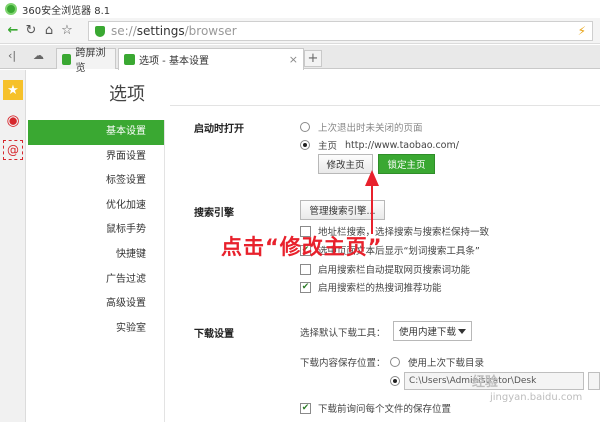 This screenshot has width=600, height=422. What do you see at coordinates (214, 213) in the screenshot?
I see `search-section-title: 搜索引擎` at bounding box center [214, 213].